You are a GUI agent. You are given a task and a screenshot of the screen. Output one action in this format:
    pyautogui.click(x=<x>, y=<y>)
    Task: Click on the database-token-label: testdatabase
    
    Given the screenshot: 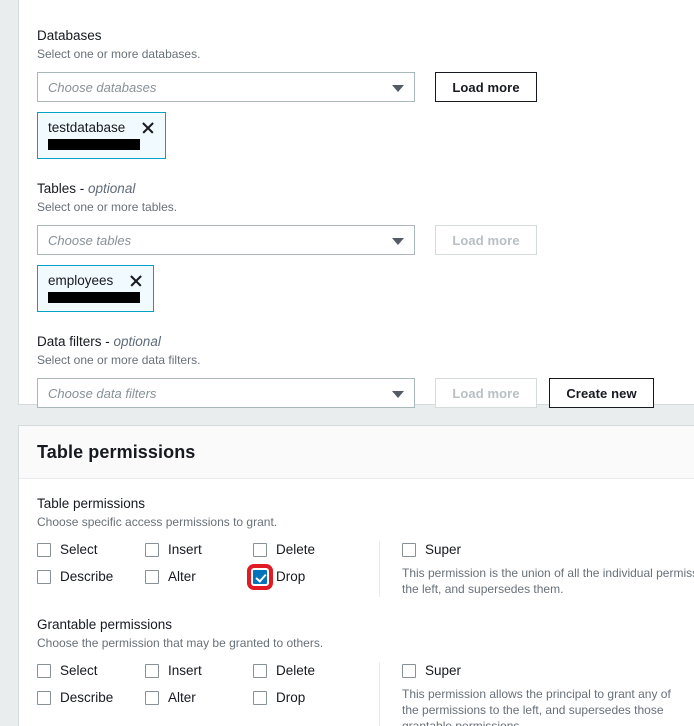 What is the action you would take?
    pyautogui.click(x=87, y=127)
    